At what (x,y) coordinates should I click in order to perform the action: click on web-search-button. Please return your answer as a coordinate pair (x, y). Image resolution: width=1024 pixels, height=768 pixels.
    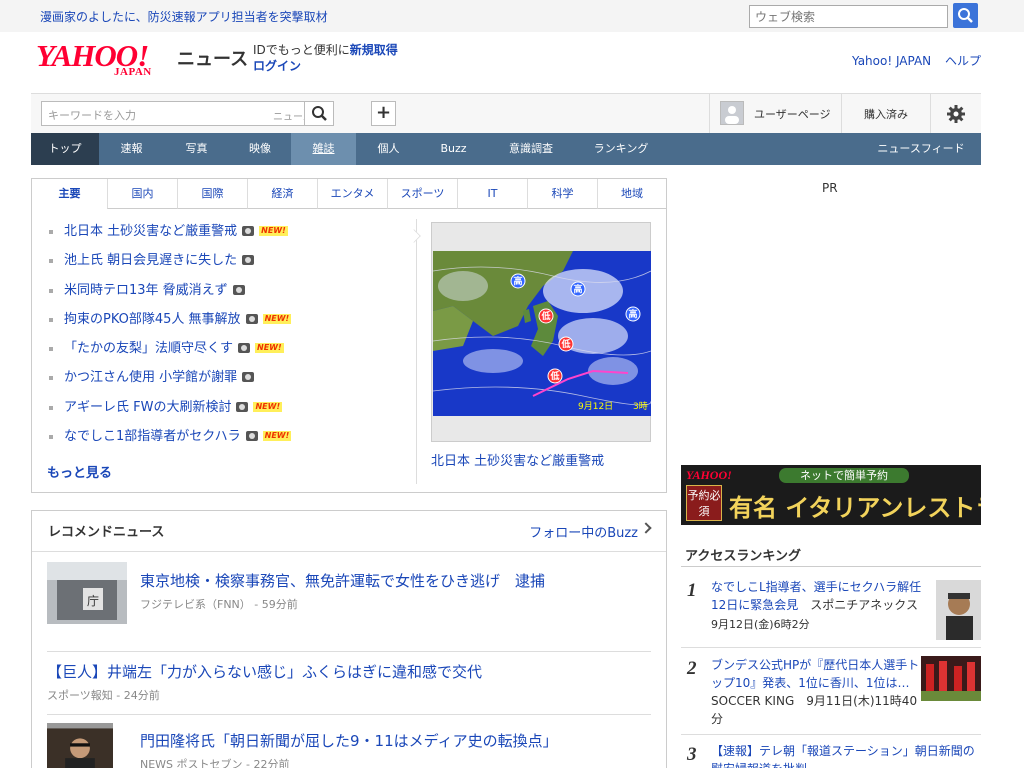
    Looking at the image, I should click on (965, 15).